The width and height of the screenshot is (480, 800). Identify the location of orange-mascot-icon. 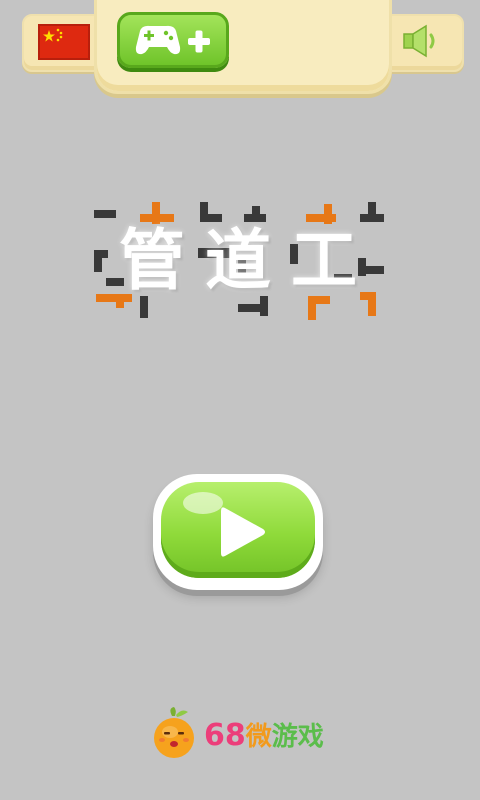
(174, 732).